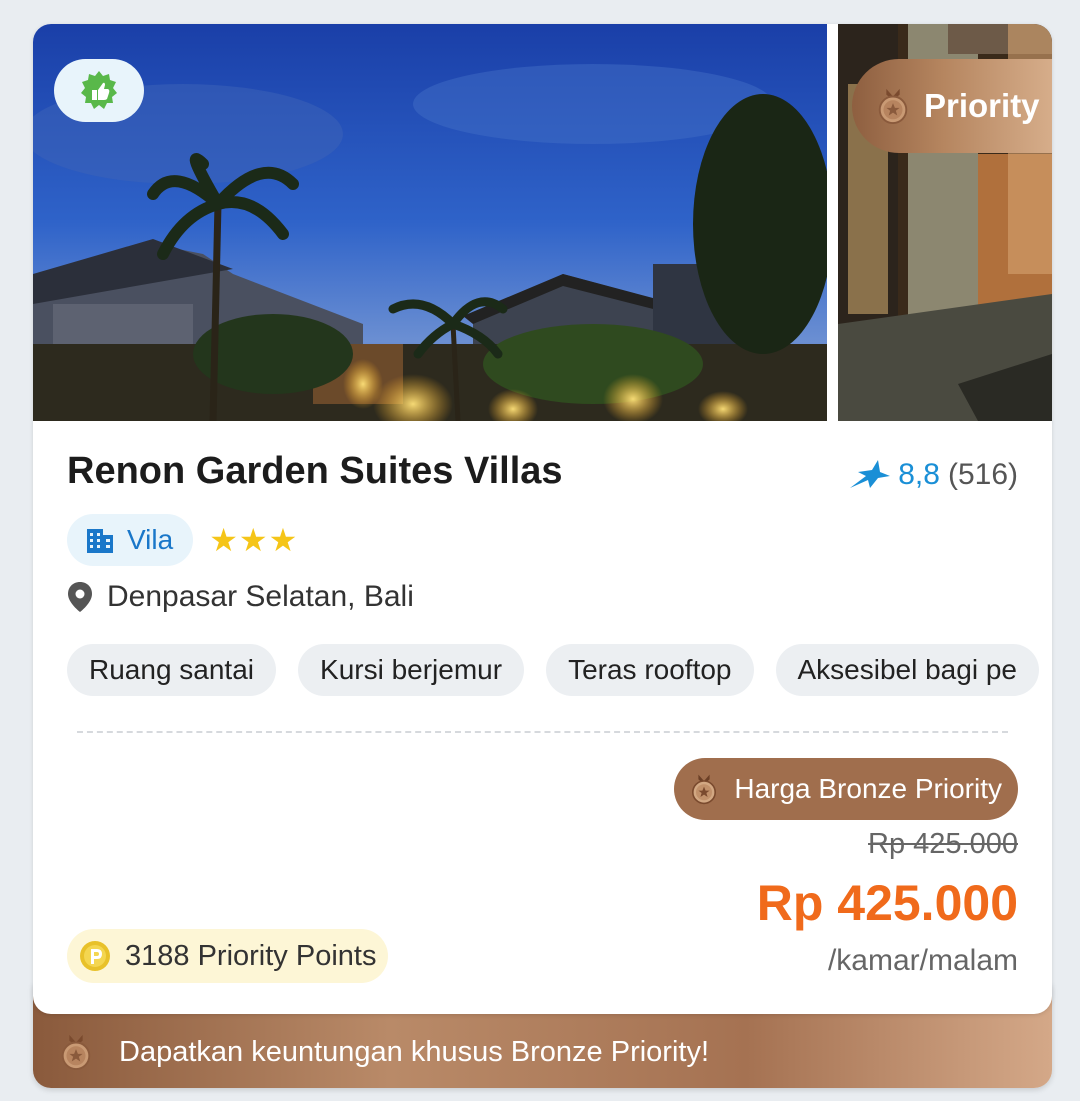 Image resolution: width=1080 pixels, height=1101 pixels. What do you see at coordinates (172, 670) in the screenshot?
I see `amenity-chip: Ruang santai` at bounding box center [172, 670].